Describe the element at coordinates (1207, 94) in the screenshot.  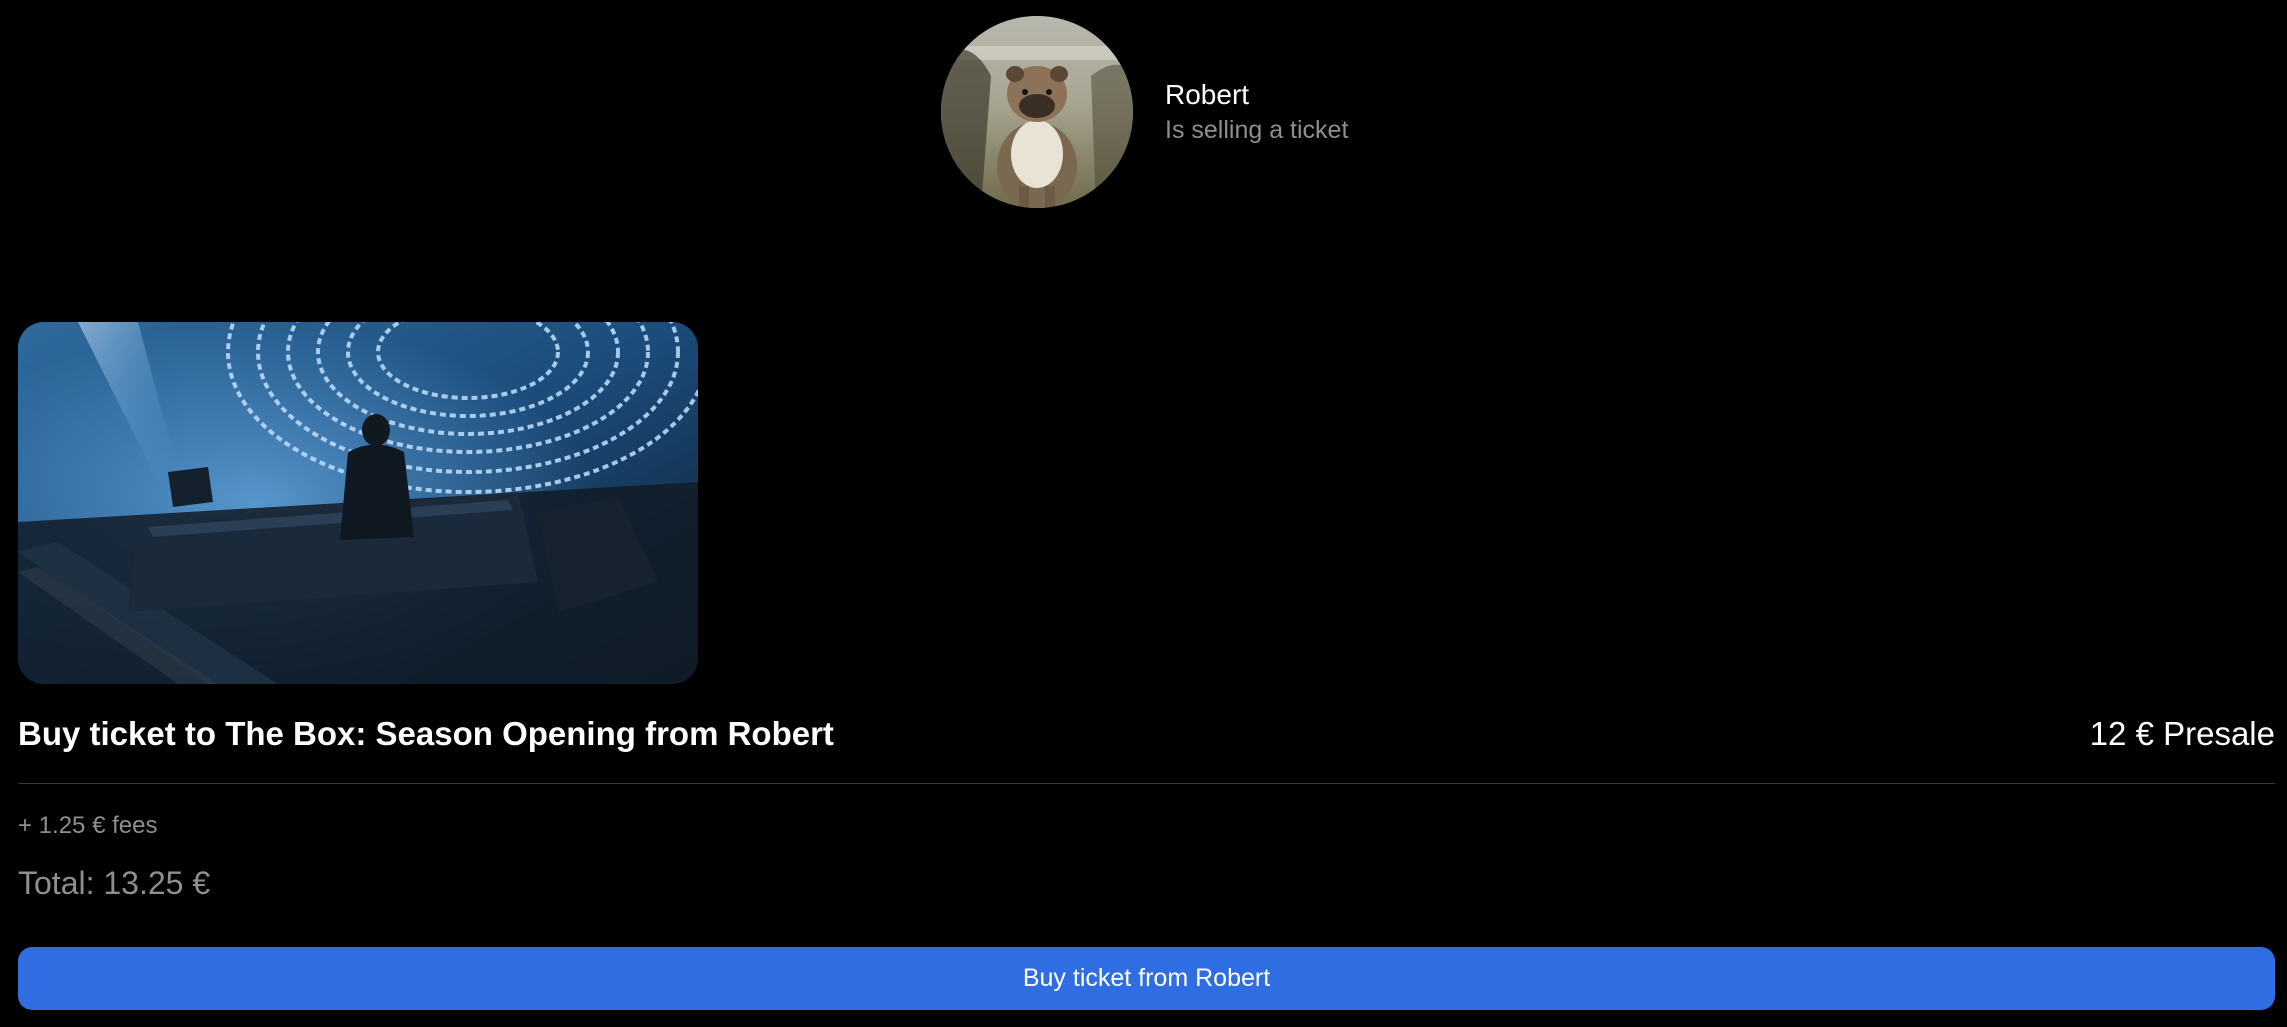
I see `seller-name: Robert` at that location.